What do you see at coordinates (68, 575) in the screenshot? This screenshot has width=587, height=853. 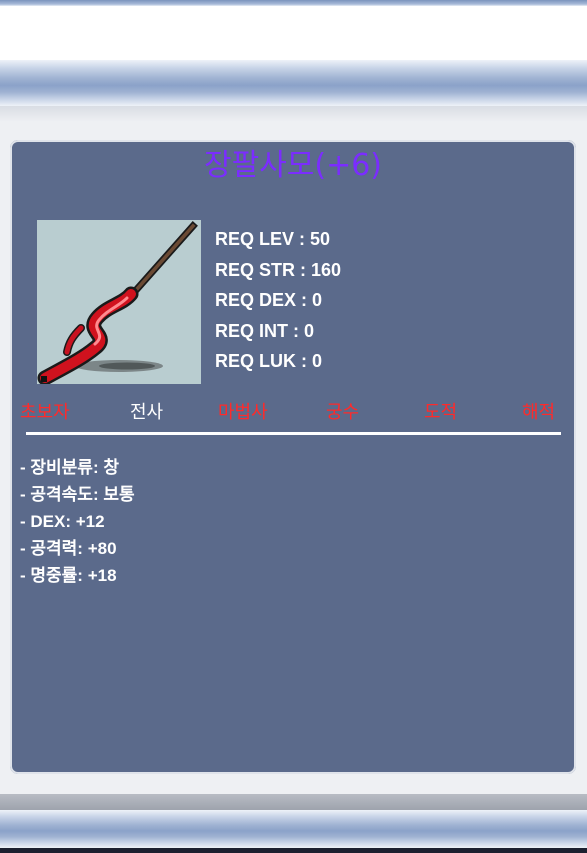 I see `stat-accuracy: - 명중률: +18` at bounding box center [68, 575].